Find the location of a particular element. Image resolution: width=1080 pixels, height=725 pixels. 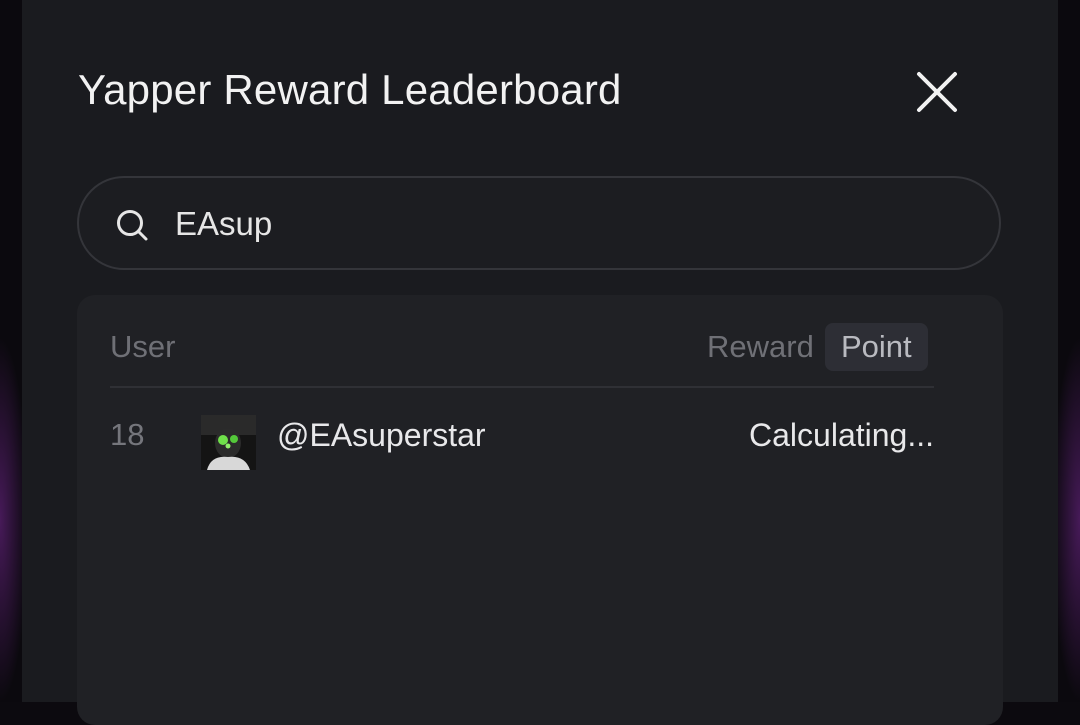

column-header-user: User is located at coordinates (143, 346).